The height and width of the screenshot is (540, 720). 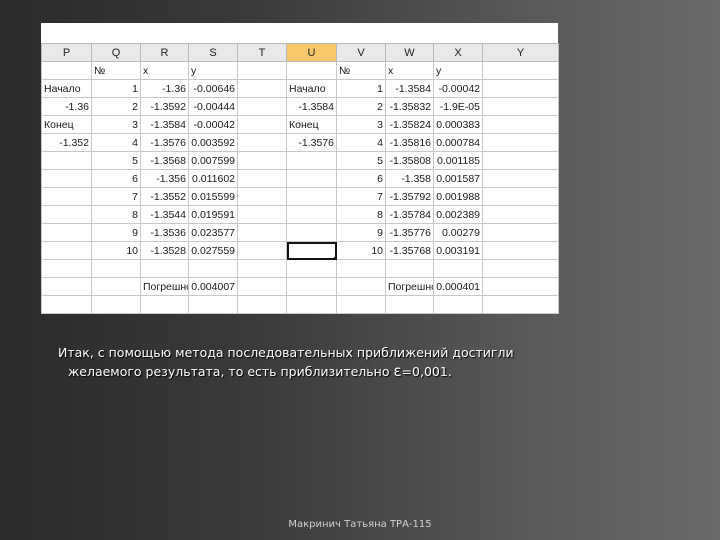 I want to click on column-header-q: Q, so click(x=116, y=52).